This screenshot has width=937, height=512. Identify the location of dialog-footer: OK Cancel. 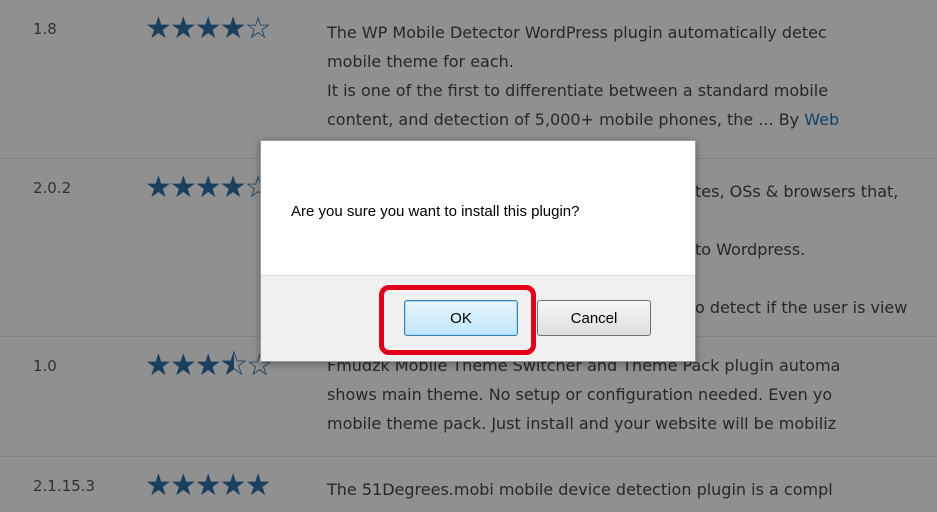
(478, 318).